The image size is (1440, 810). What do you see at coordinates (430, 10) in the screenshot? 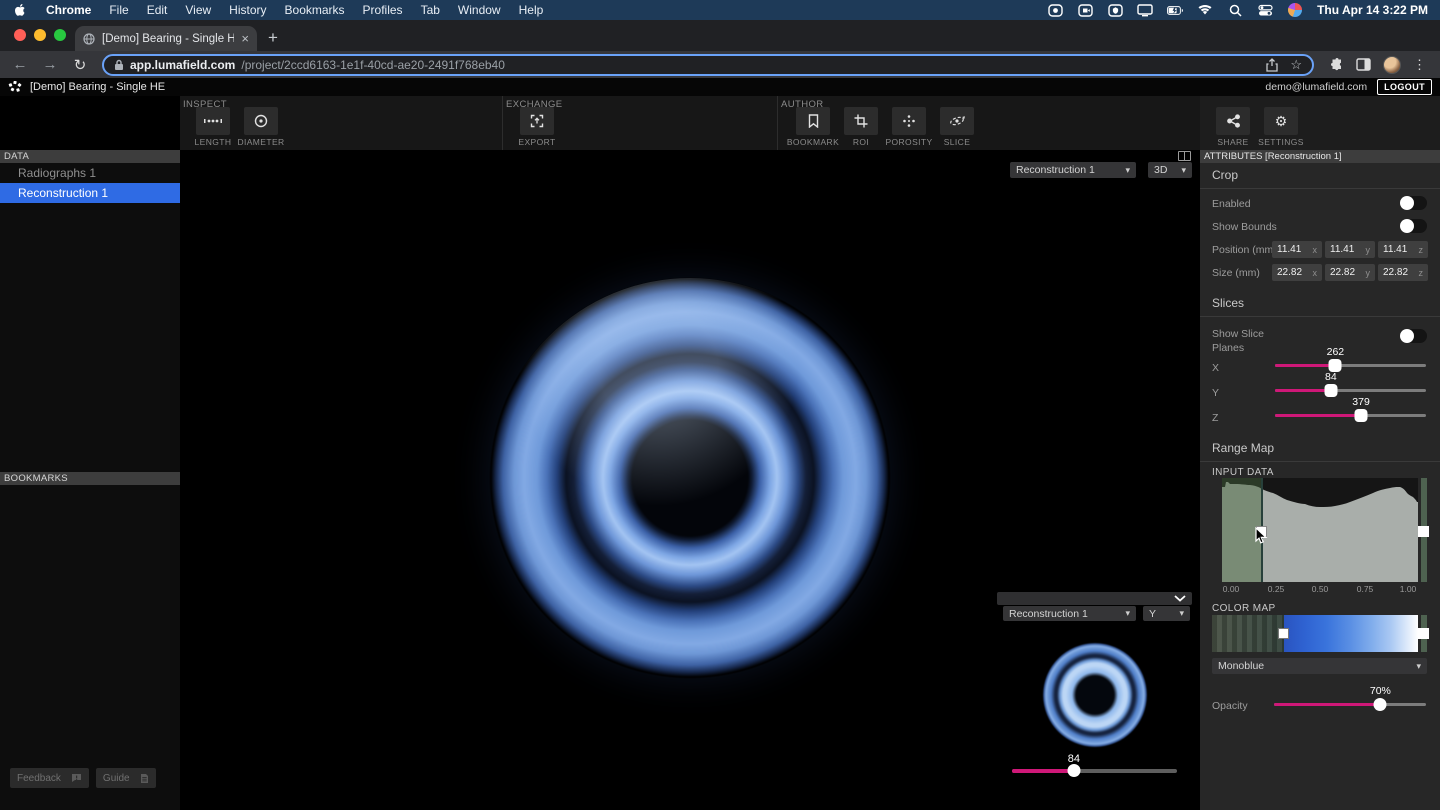
I see `menu-item-tab: Tab` at bounding box center [430, 10].